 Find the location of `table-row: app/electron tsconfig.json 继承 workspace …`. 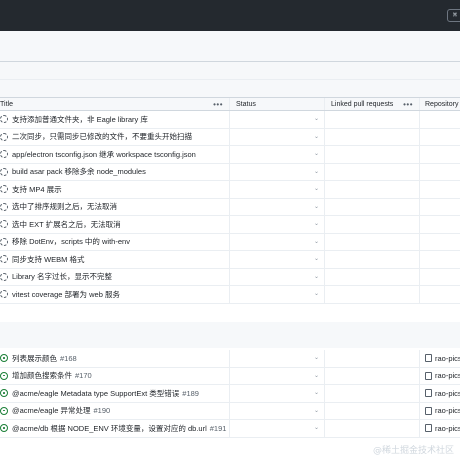

table-row: app/electron tsconfig.json 继承 workspace … is located at coordinates (230, 155).